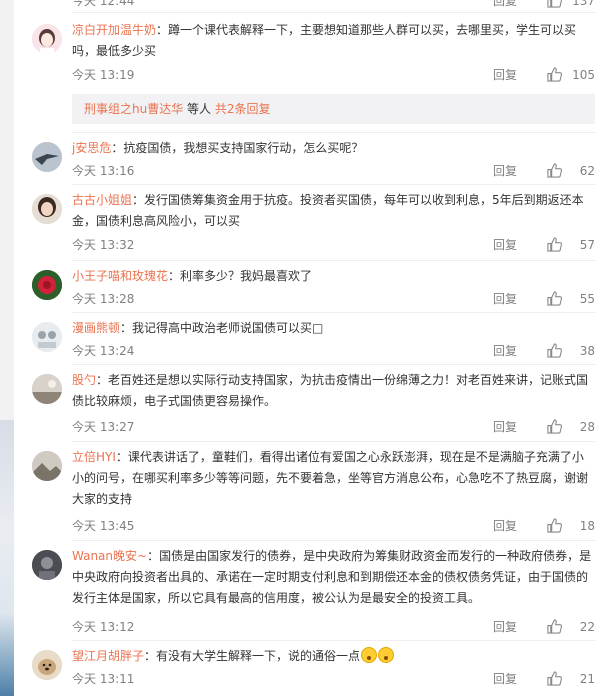  I want to click on like-count: 55, so click(587, 299).